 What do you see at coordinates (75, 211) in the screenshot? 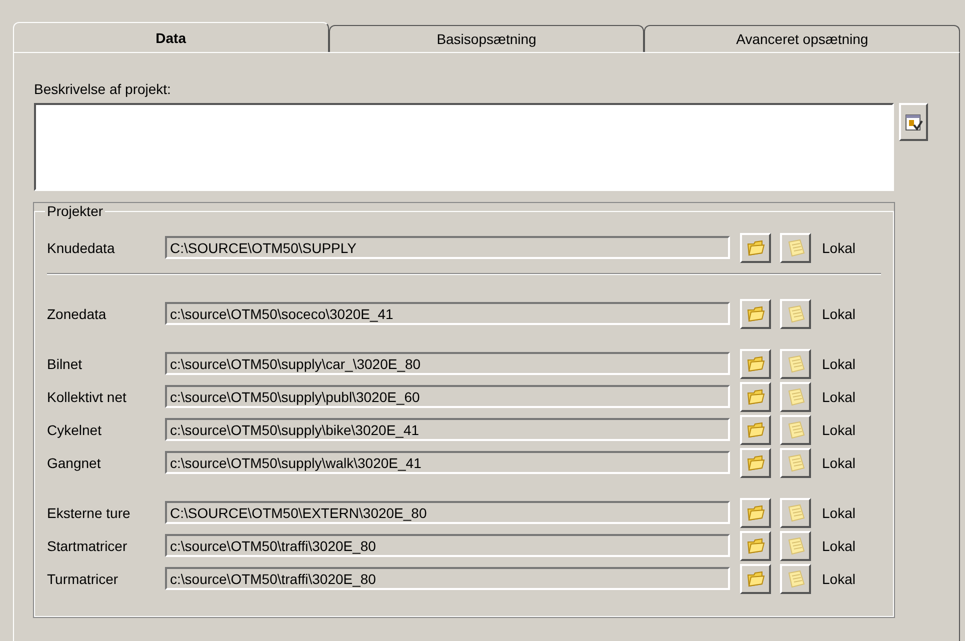
I see `group-title: Projekter` at bounding box center [75, 211].